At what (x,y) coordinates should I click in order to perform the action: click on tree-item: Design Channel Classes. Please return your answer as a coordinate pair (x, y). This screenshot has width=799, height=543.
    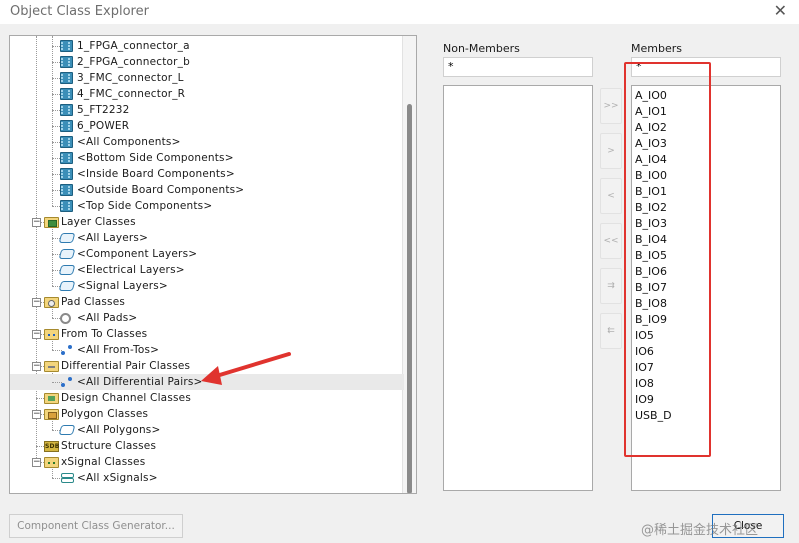
    Looking at the image, I should click on (207, 398).